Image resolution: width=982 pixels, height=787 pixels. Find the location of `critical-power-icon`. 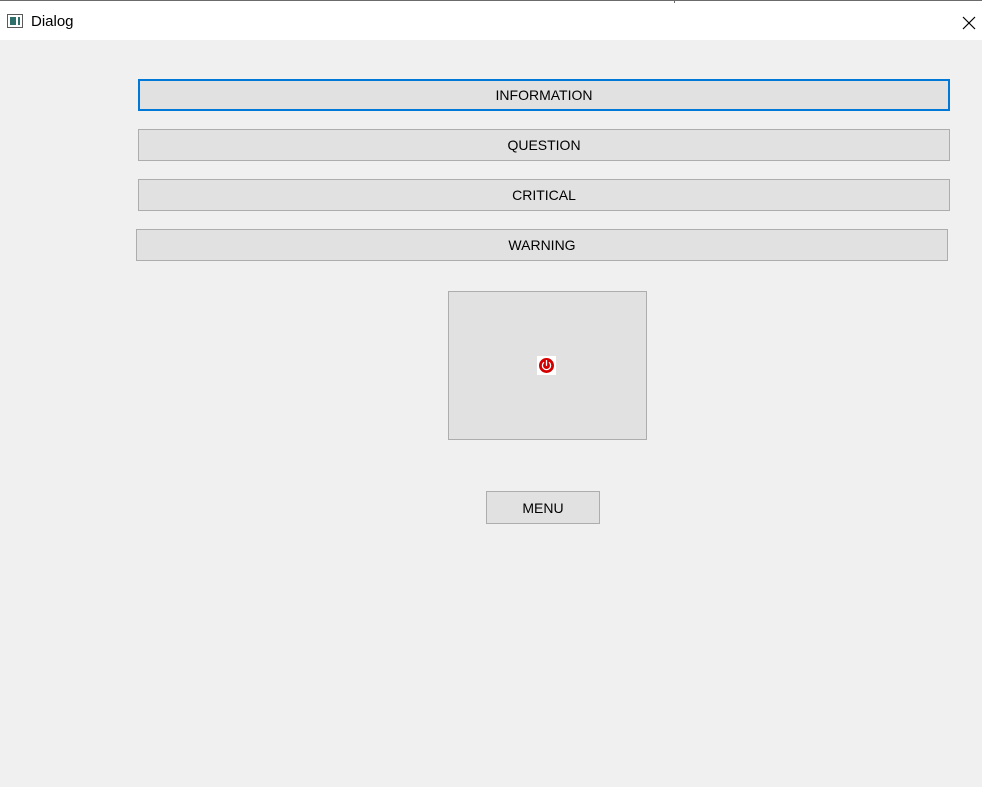

critical-power-icon is located at coordinates (546, 365).